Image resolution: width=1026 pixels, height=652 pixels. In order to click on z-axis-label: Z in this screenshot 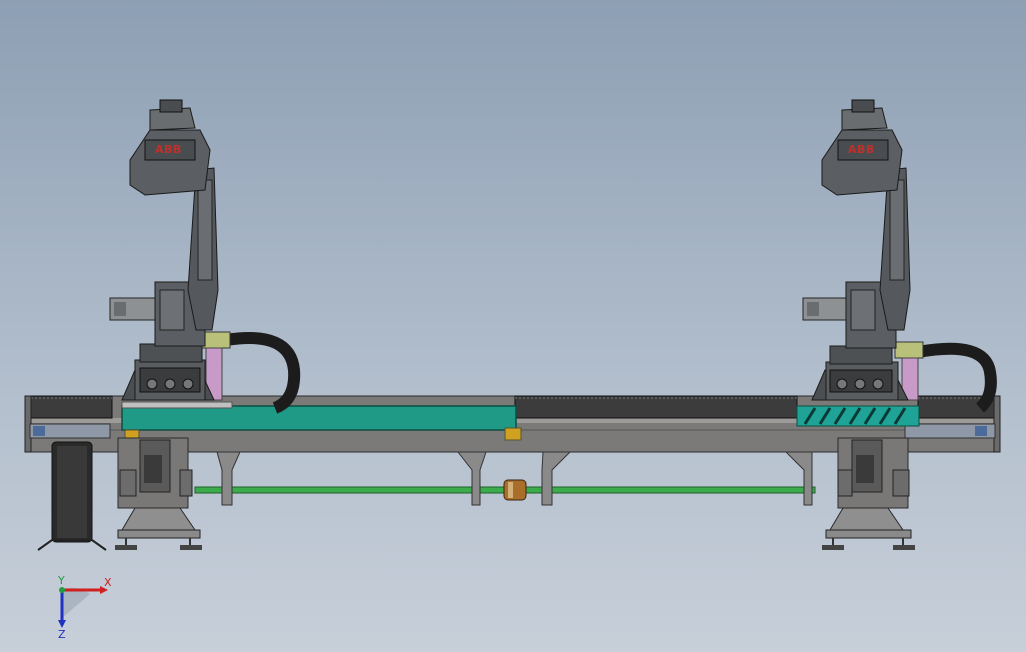, I will do `click(62, 634)`.